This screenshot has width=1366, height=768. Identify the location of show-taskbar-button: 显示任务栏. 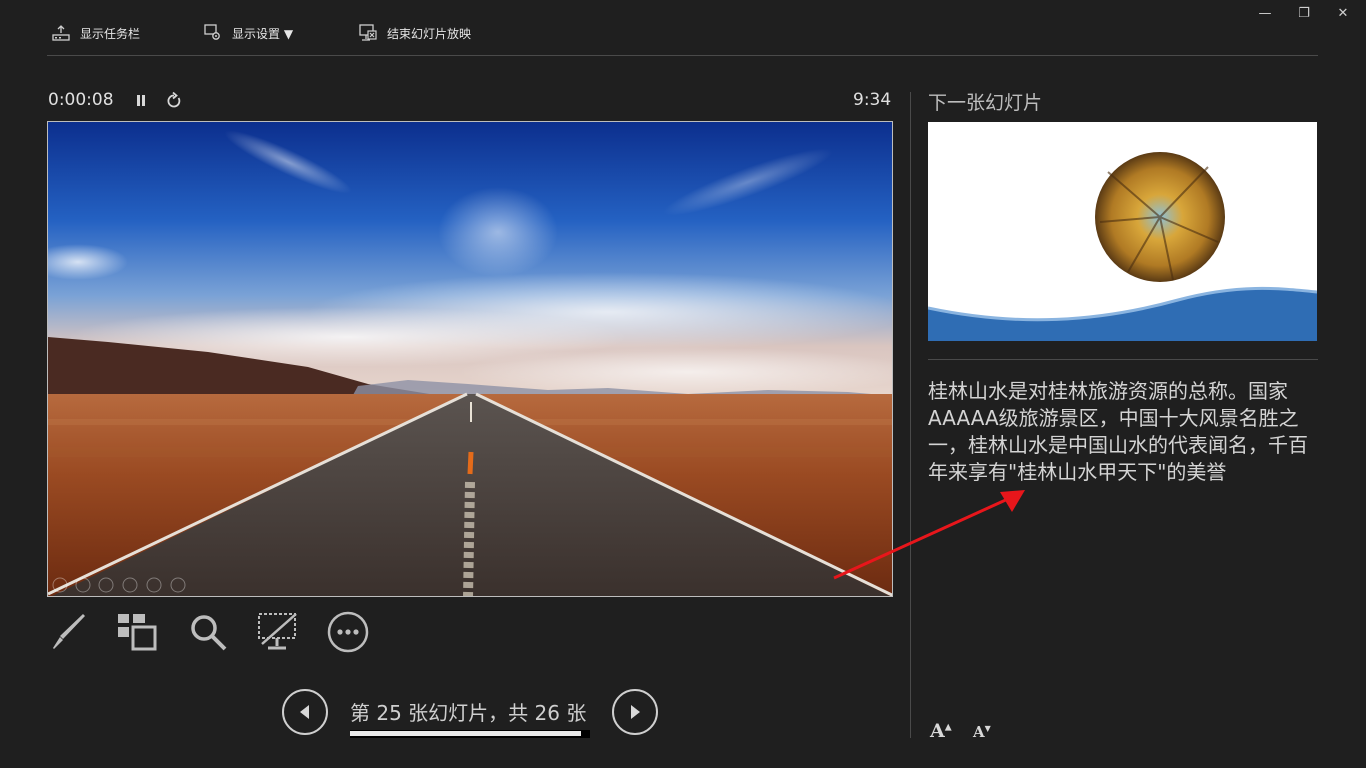
(96, 33).